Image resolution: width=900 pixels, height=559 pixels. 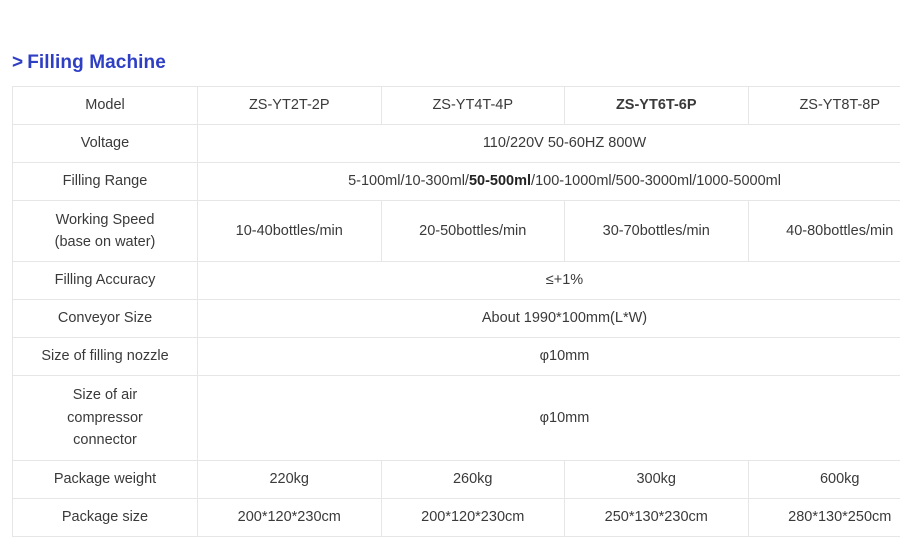 What do you see at coordinates (656, 479) in the screenshot?
I see `cell-weight-3: 300kg` at bounding box center [656, 479].